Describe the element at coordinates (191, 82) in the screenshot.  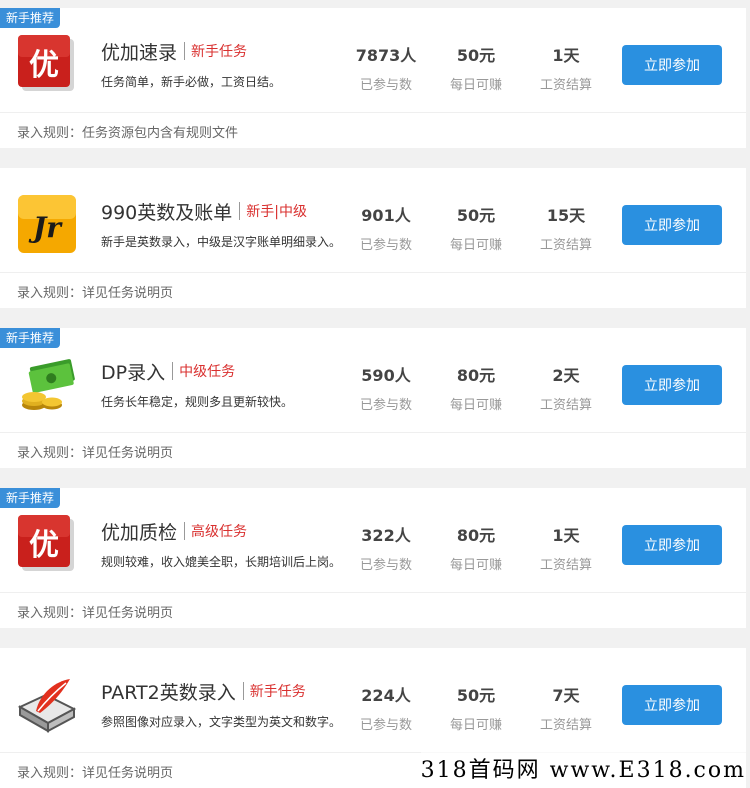
I see `task-description: 任务简单，新手必做，工资日结。` at that location.